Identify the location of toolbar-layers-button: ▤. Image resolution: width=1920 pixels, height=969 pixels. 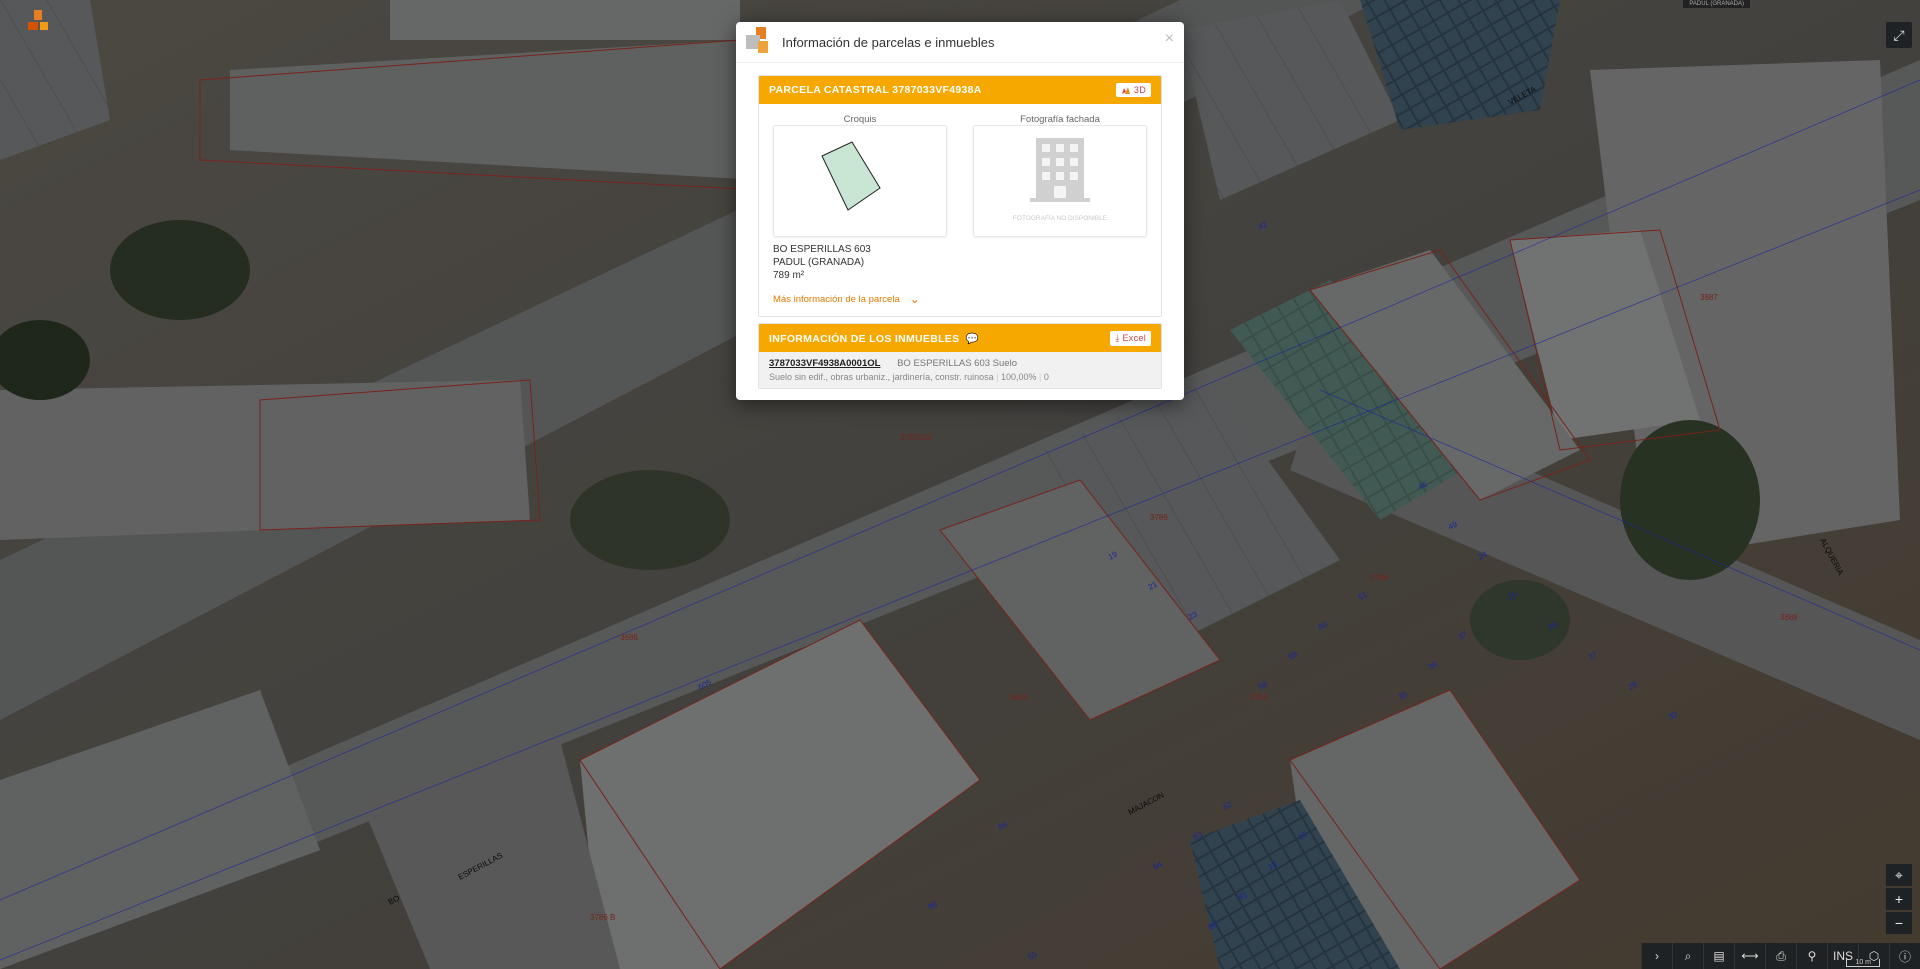
(1718, 956).